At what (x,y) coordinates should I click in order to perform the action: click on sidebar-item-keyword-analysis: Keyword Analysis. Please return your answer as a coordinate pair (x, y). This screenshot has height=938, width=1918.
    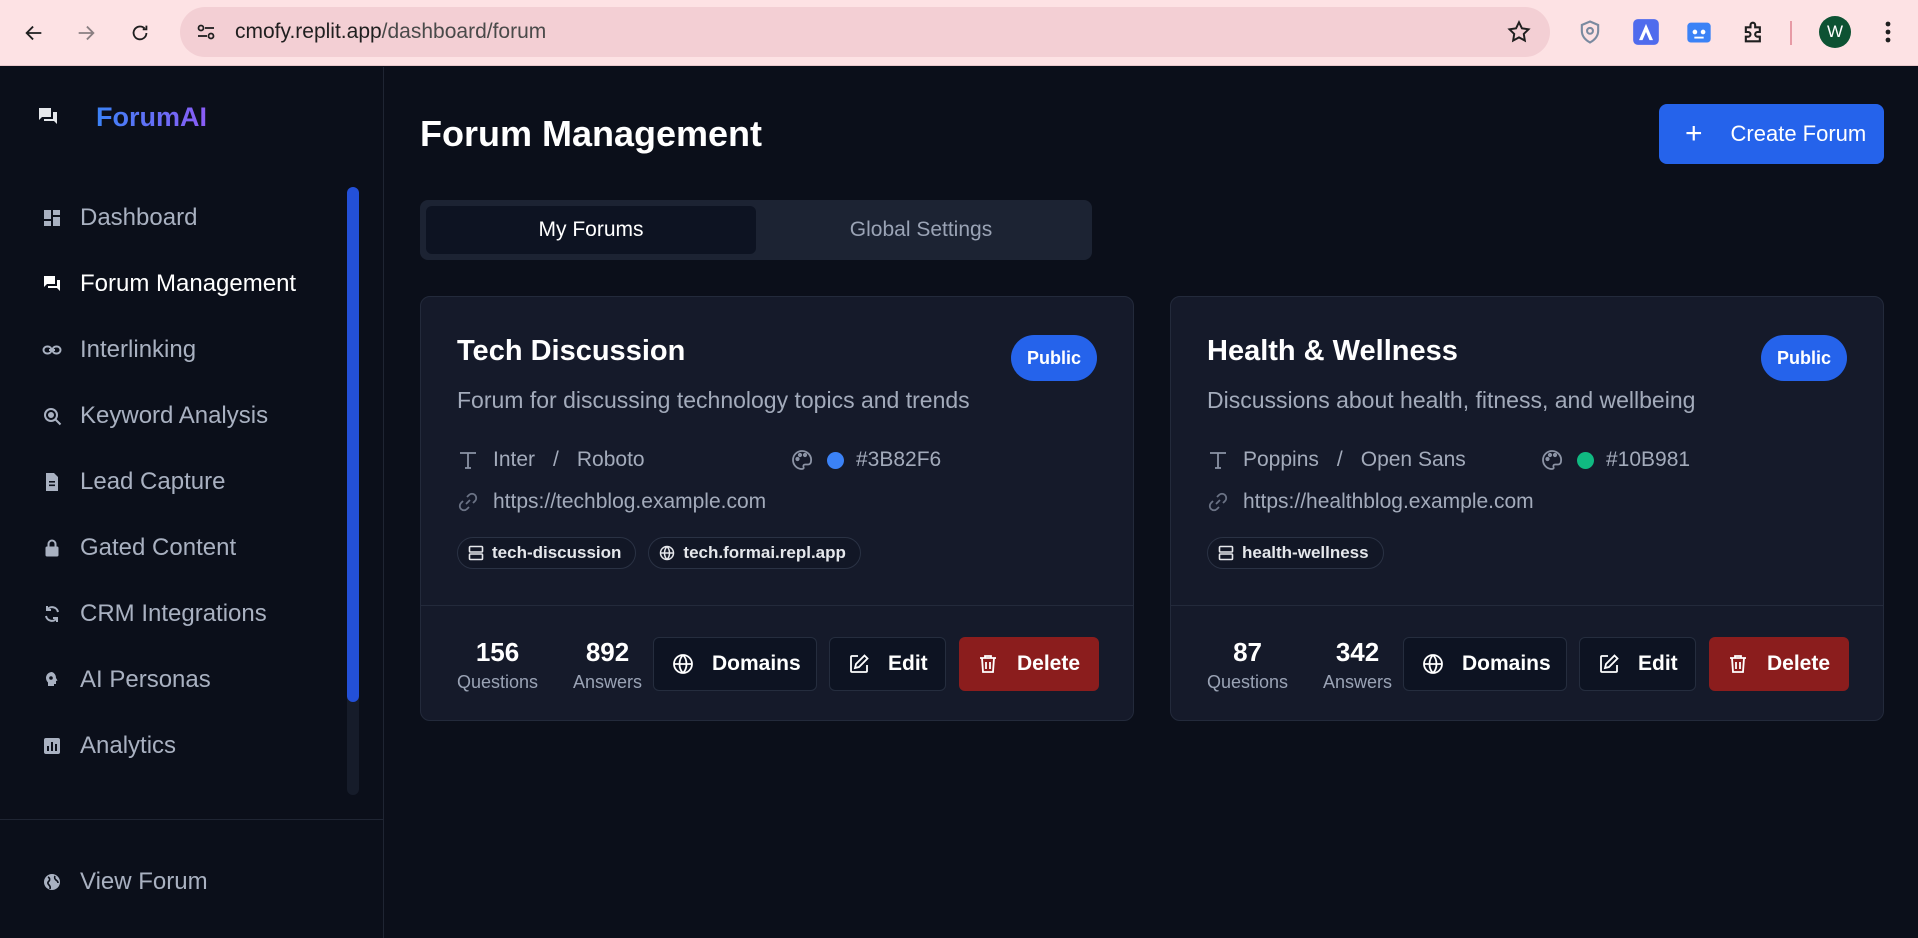
    Looking at the image, I should click on (175, 416).